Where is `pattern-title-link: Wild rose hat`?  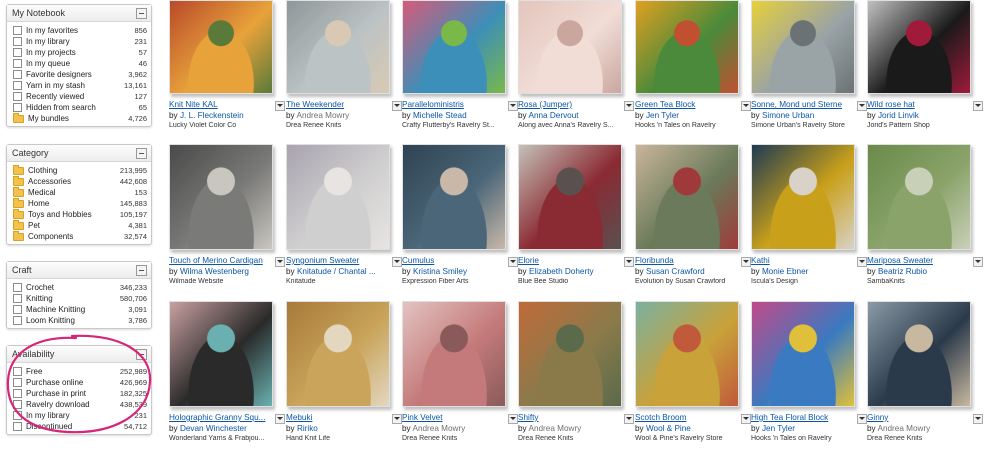 pattern-title-link: Wild rose hat is located at coordinates (917, 104).